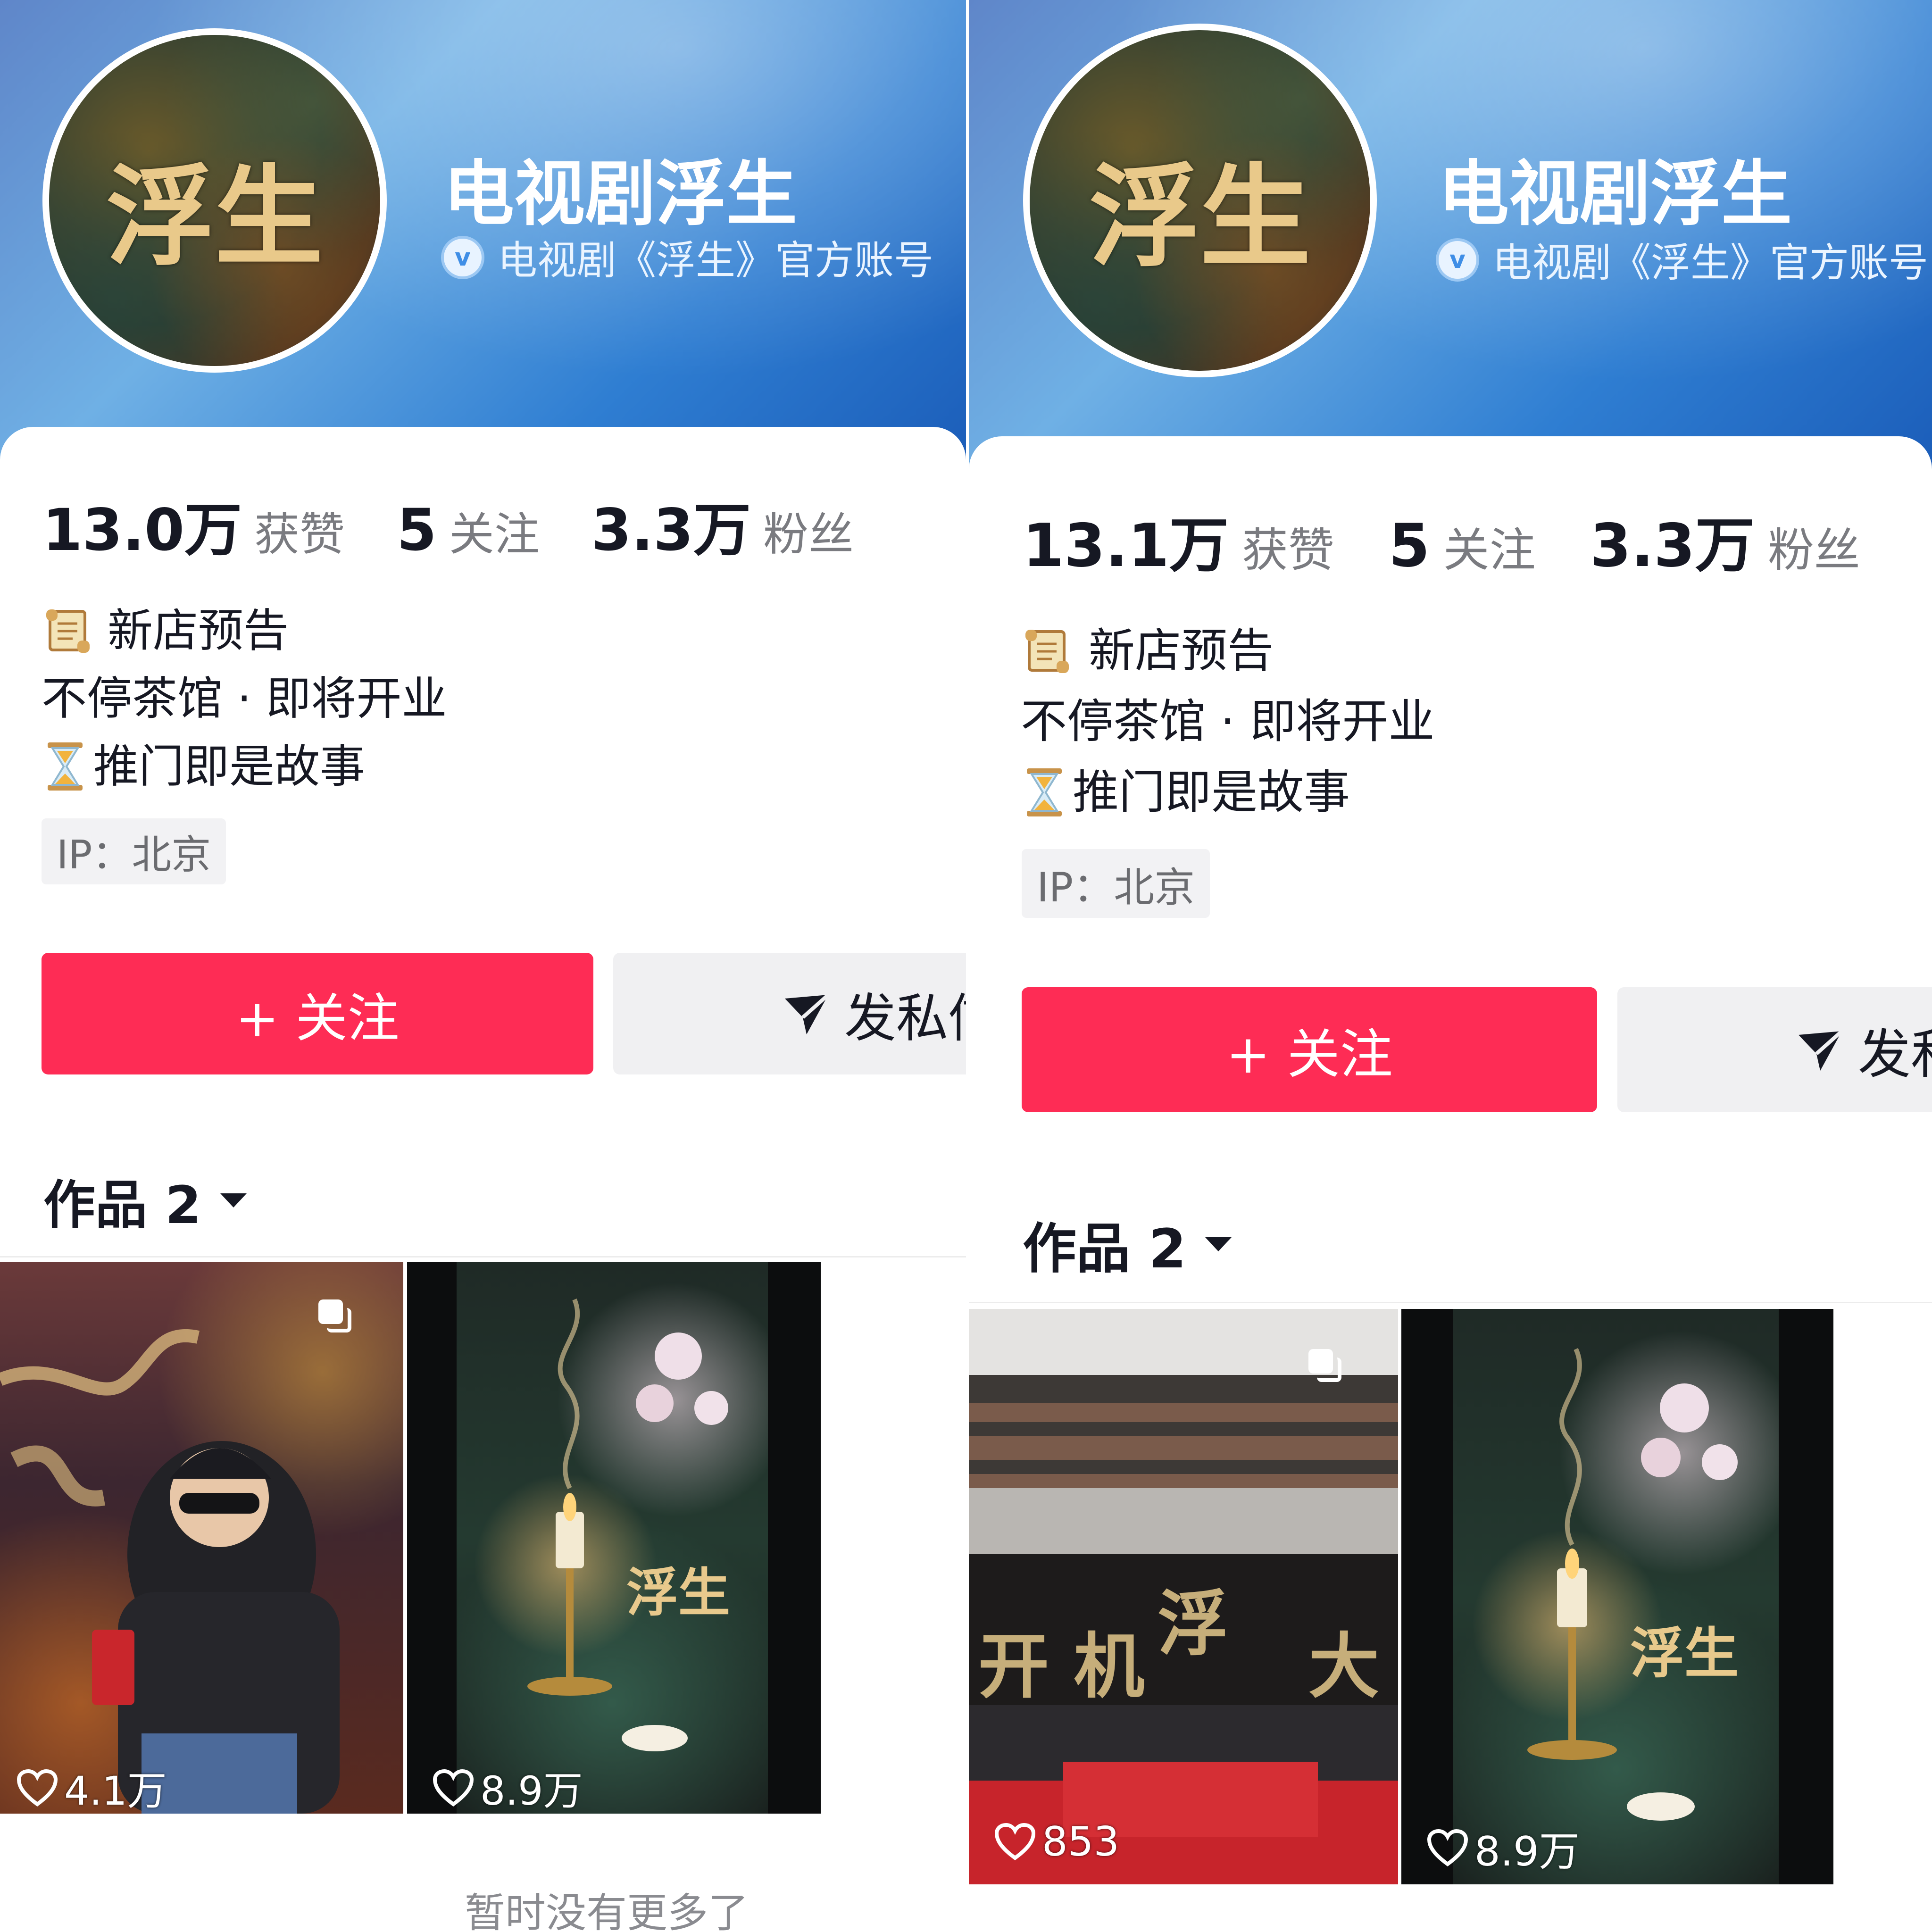  Describe the element at coordinates (142, 530) in the screenshot. I see `likes-count: 13.0万` at that location.